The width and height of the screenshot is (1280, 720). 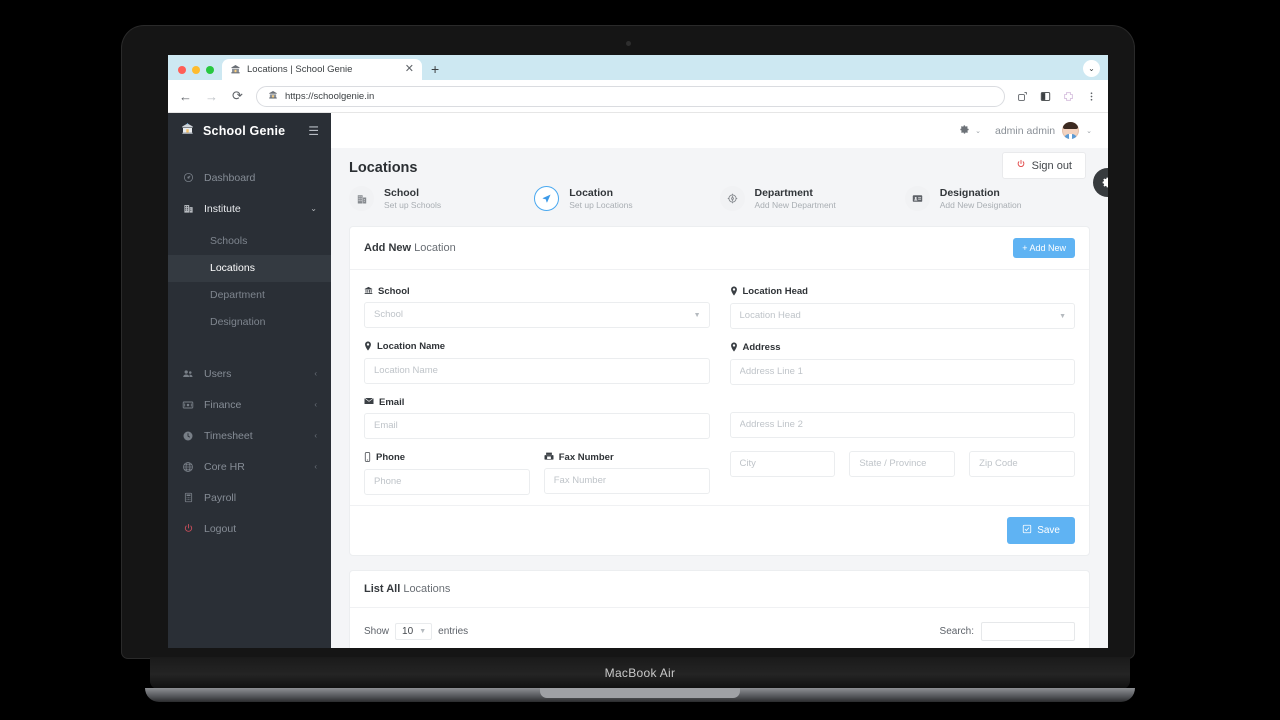 I want to click on share-icon, so click(x=1022, y=96).